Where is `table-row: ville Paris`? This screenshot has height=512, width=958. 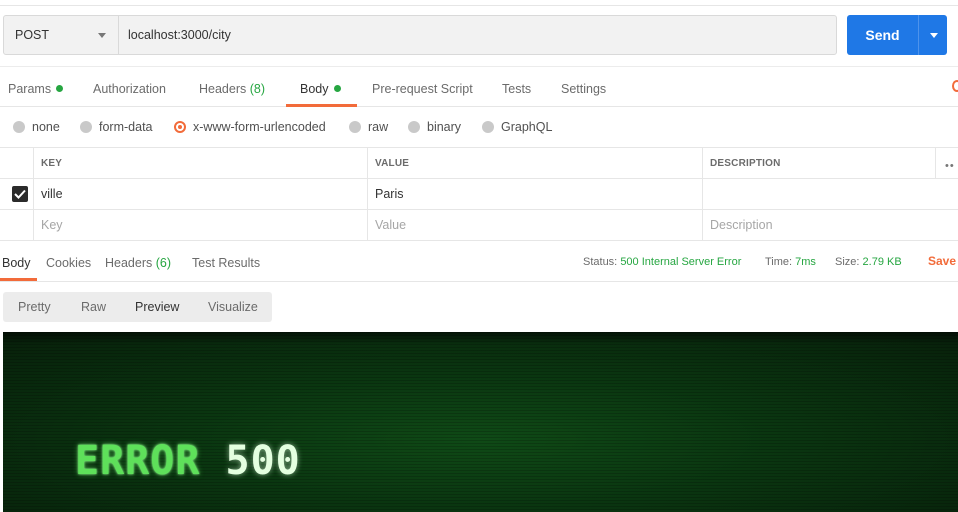 table-row: ville Paris is located at coordinates (479, 194).